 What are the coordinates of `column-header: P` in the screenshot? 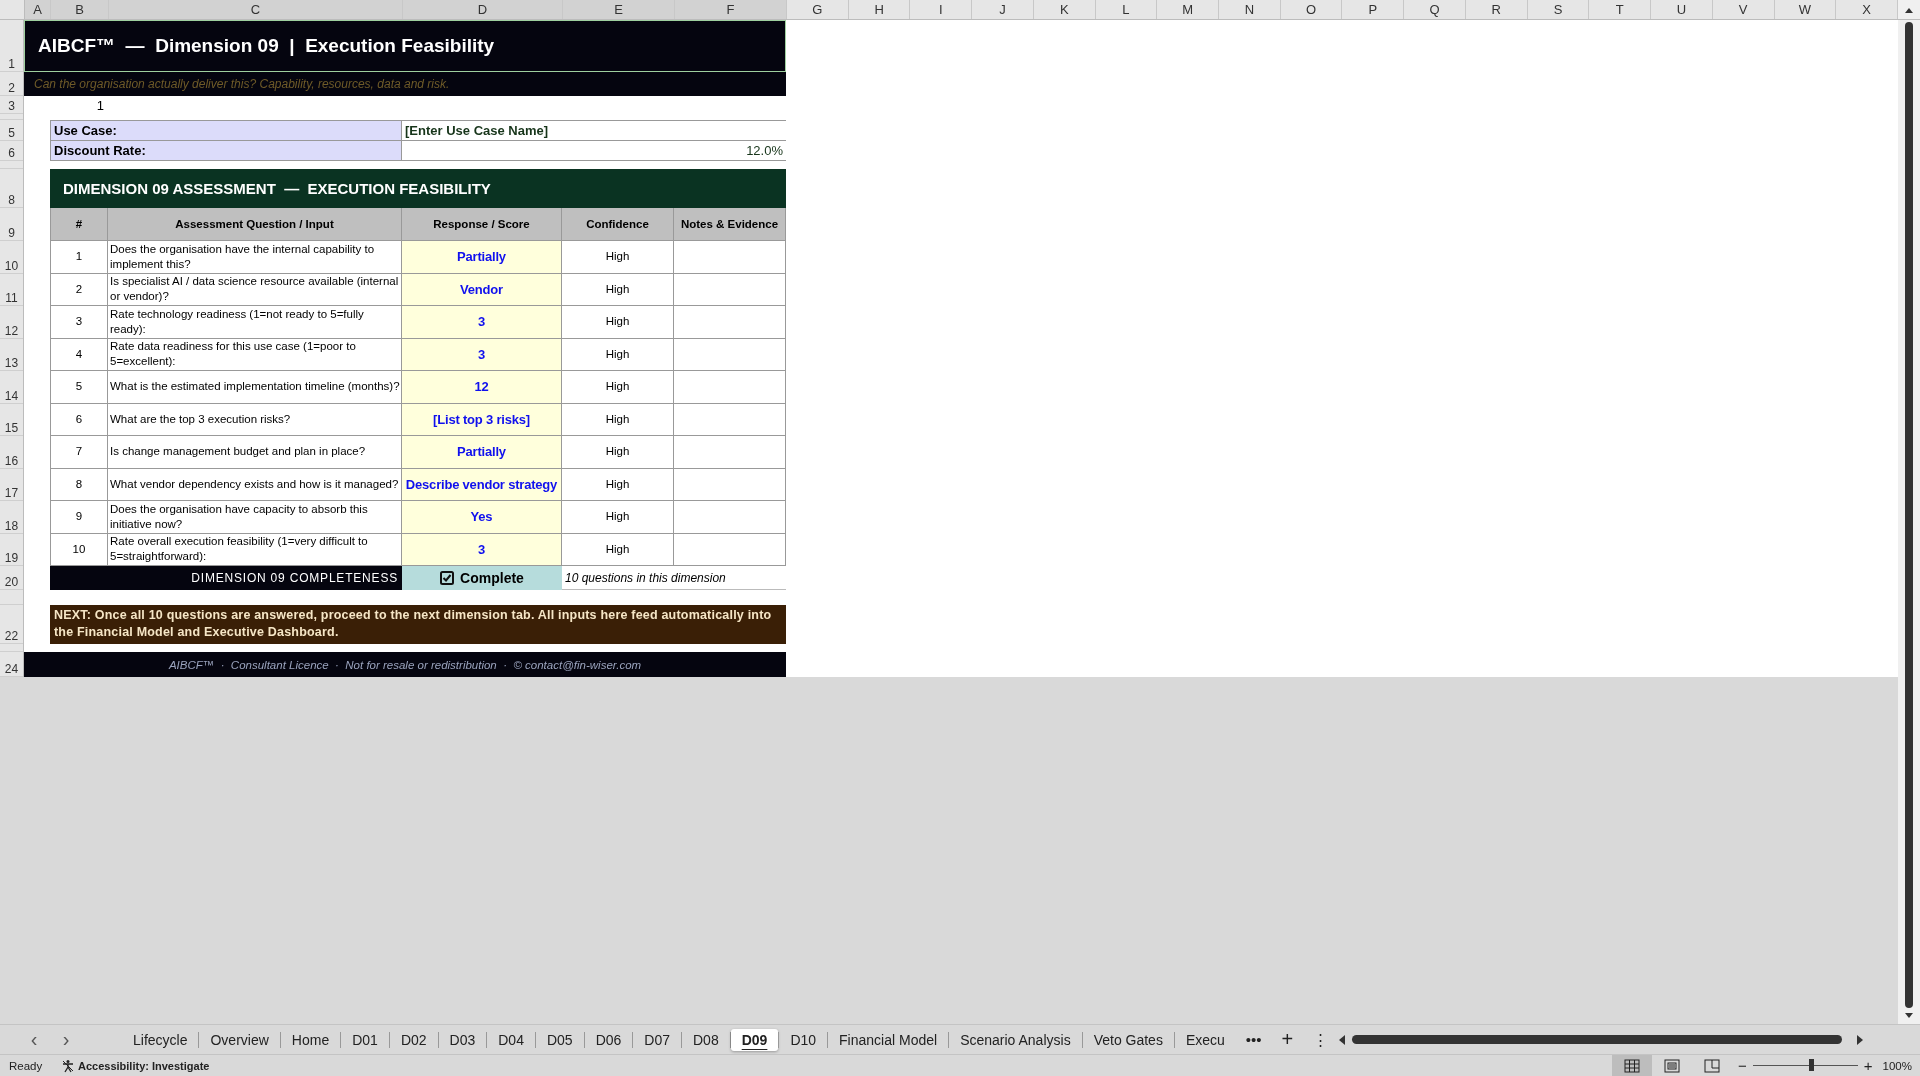 It's located at (1373, 9).